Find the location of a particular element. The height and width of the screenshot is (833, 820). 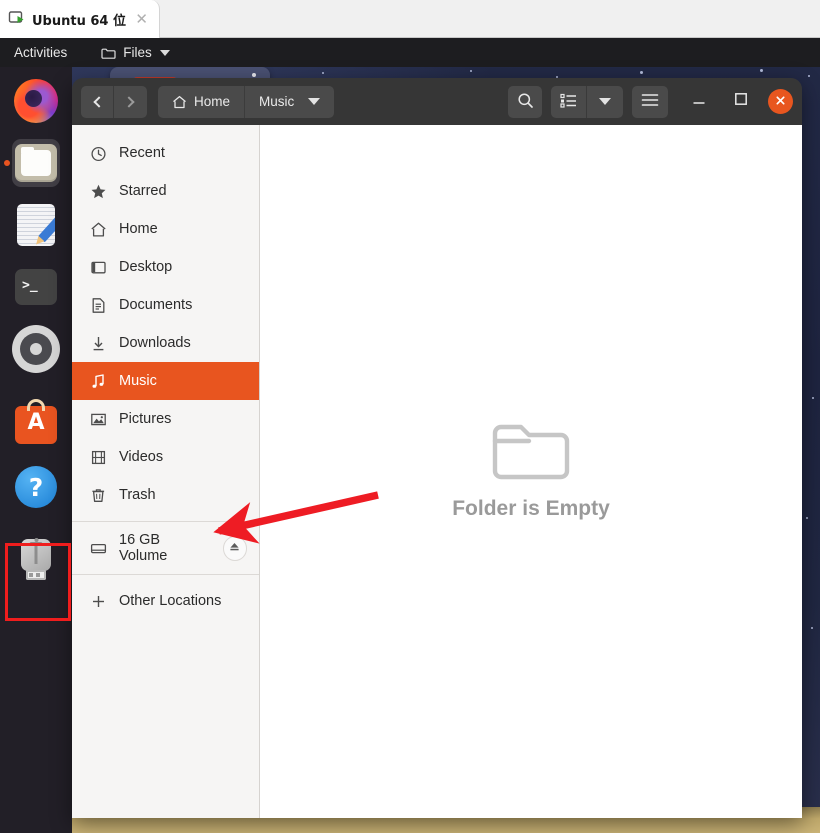

sidebar-label-downloads: Downloads is located at coordinates (155, 343).